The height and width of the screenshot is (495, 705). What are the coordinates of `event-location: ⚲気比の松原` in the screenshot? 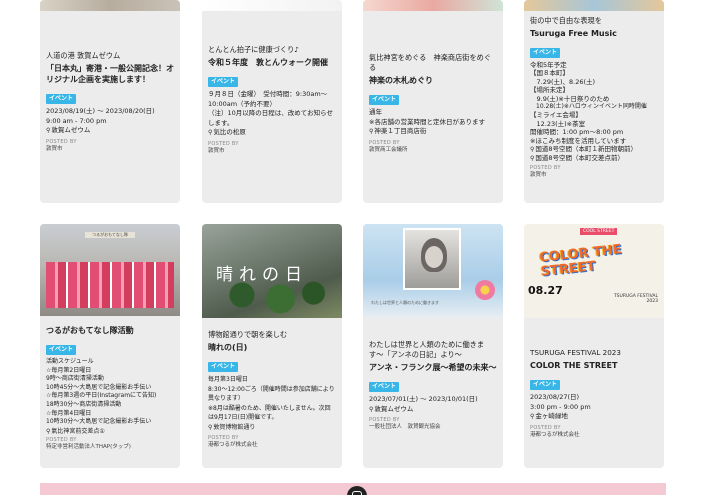 It's located at (227, 132).